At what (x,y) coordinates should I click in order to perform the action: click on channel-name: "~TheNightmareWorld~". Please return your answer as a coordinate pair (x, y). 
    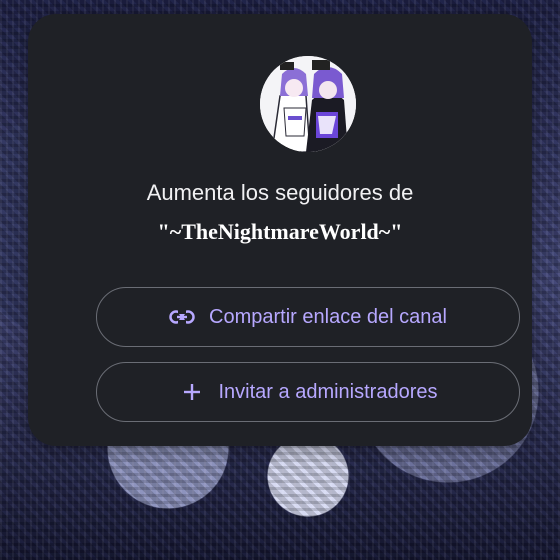
    Looking at the image, I should click on (280, 231).